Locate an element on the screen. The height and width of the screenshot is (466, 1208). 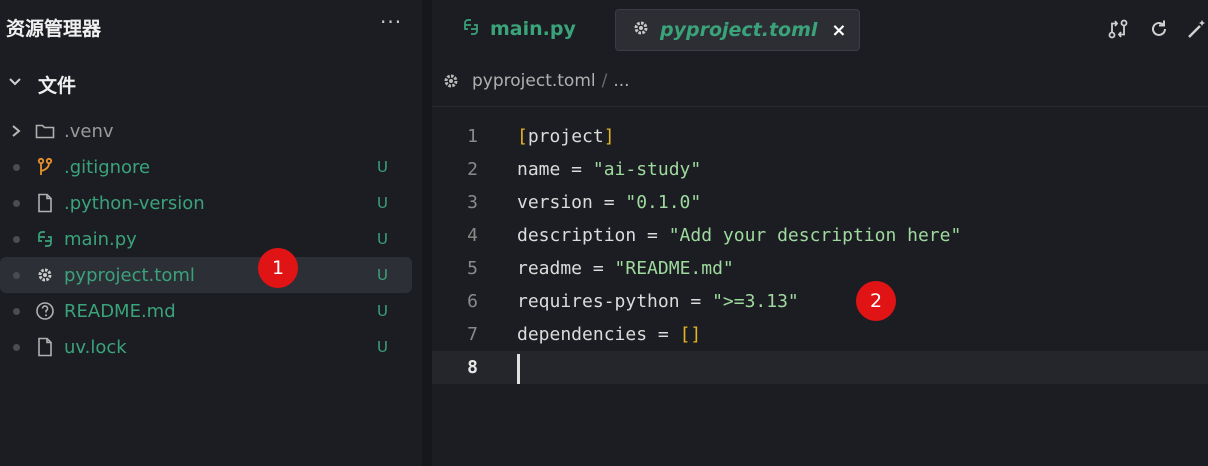
tab-label: main.py is located at coordinates (533, 29).